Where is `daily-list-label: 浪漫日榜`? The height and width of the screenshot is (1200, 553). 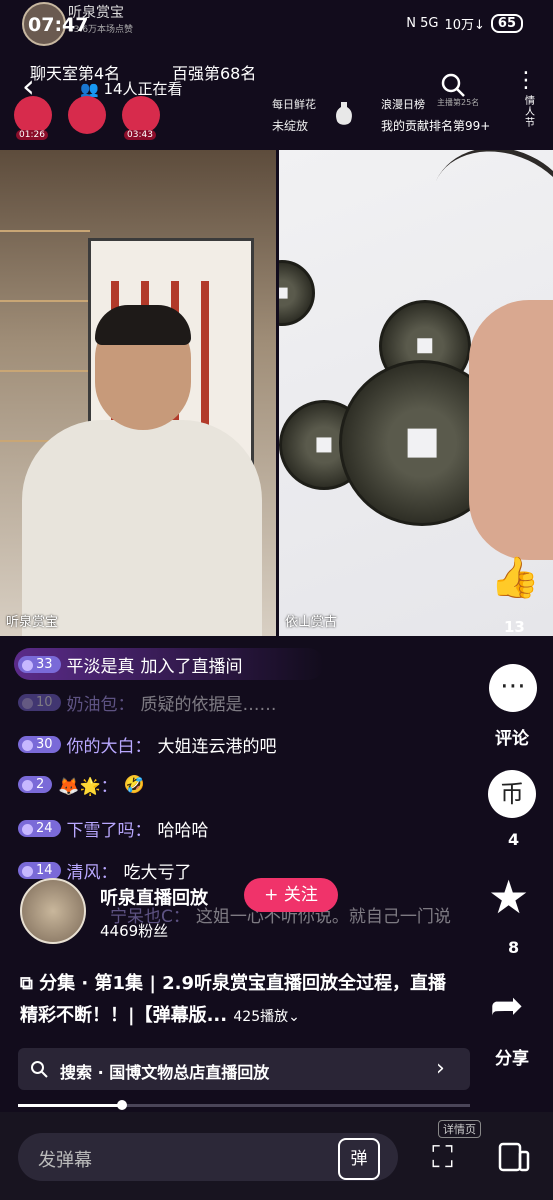 daily-list-label: 浪漫日榜 is located at coordinates (403, 104).